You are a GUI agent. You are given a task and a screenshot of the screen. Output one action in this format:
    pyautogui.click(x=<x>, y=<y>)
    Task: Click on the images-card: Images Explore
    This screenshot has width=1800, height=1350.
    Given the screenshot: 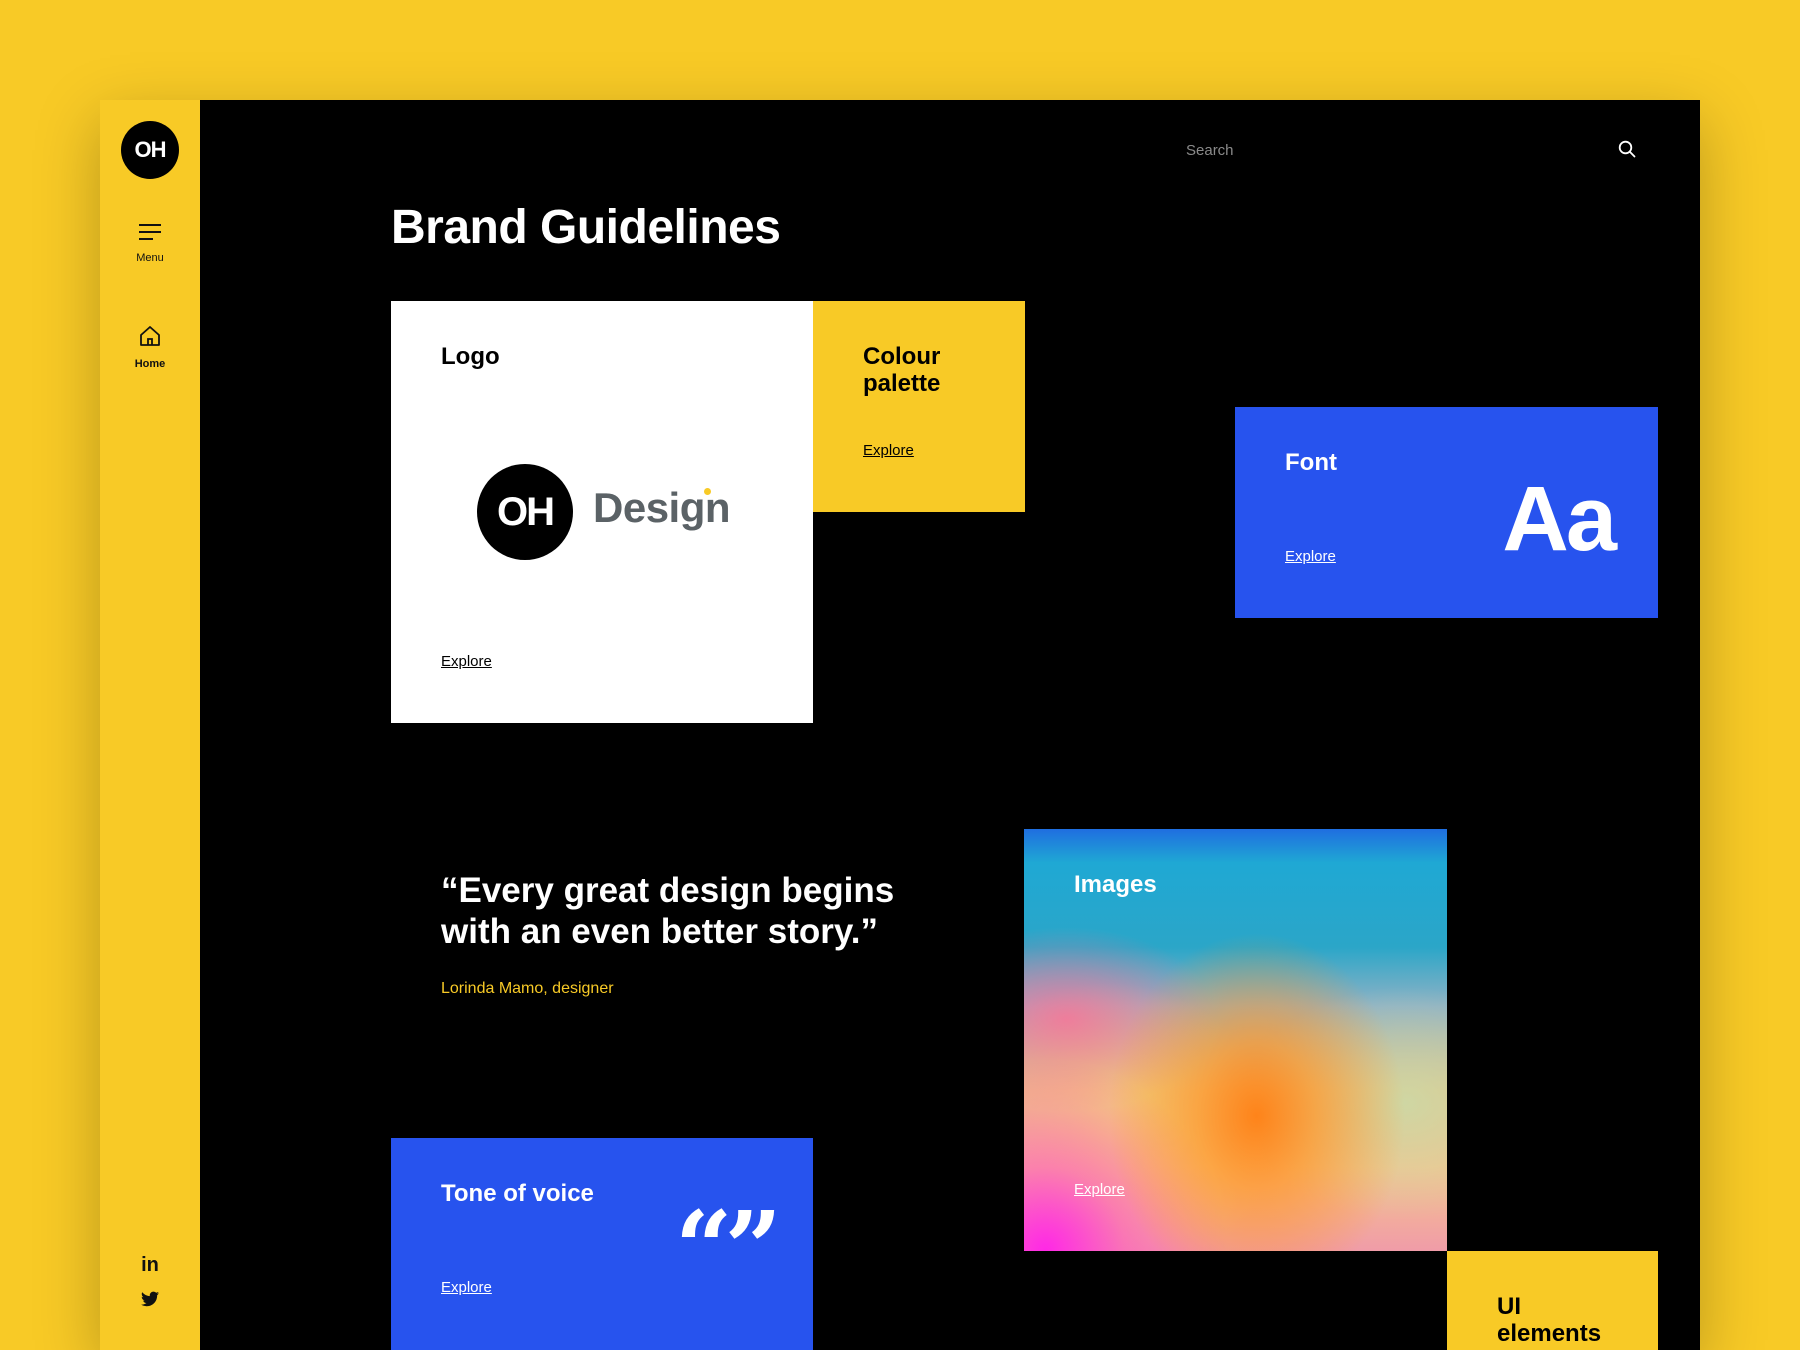 What is the action you would take?
    pyautogui.click(x=1235, y=1040)
    